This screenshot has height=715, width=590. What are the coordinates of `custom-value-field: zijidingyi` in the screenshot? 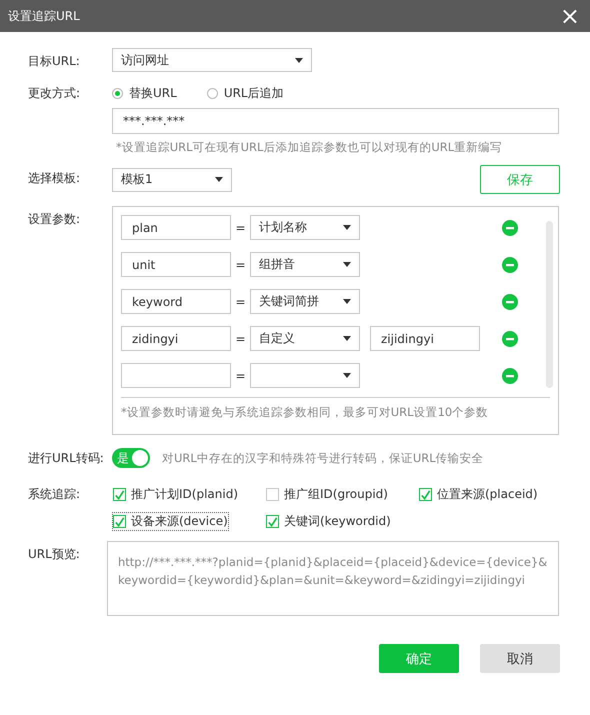 It's located at (425, 338).